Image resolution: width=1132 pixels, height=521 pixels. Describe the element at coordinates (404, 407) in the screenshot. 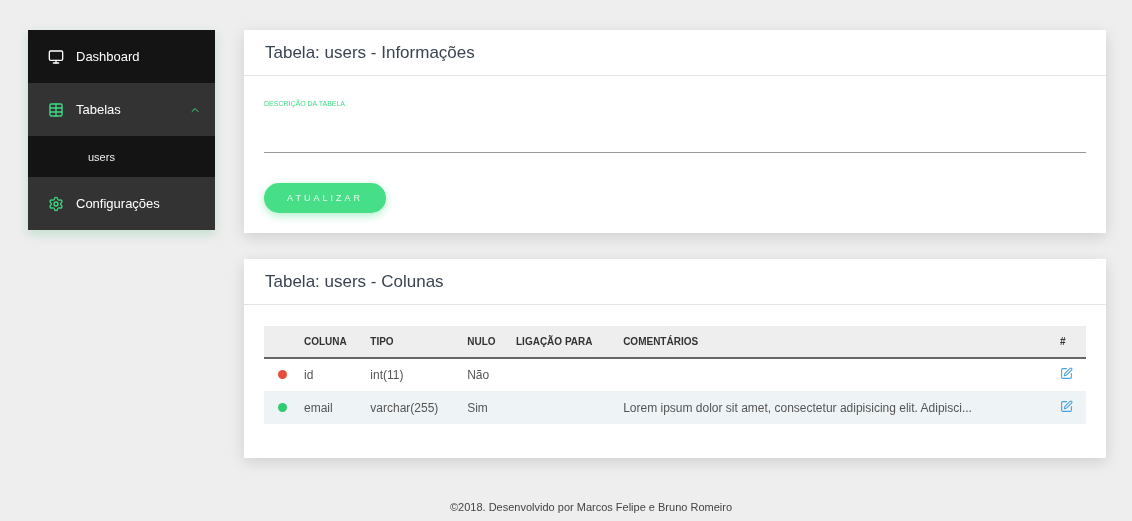

I see `table-cell: varchar(255)` at that location.